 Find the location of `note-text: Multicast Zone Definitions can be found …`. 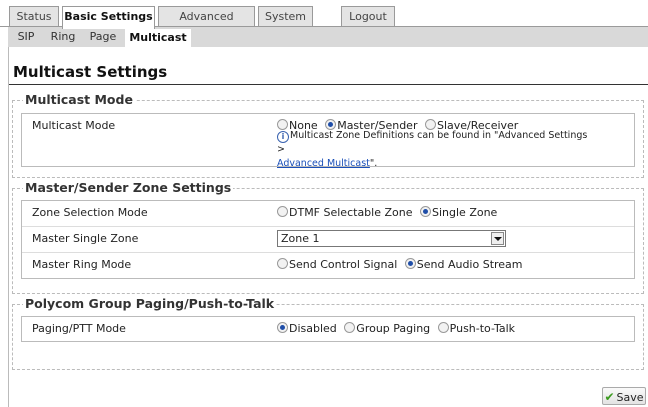

note-text: Multicast Zone Definitions can be found … is located at coordinates (432, 142).